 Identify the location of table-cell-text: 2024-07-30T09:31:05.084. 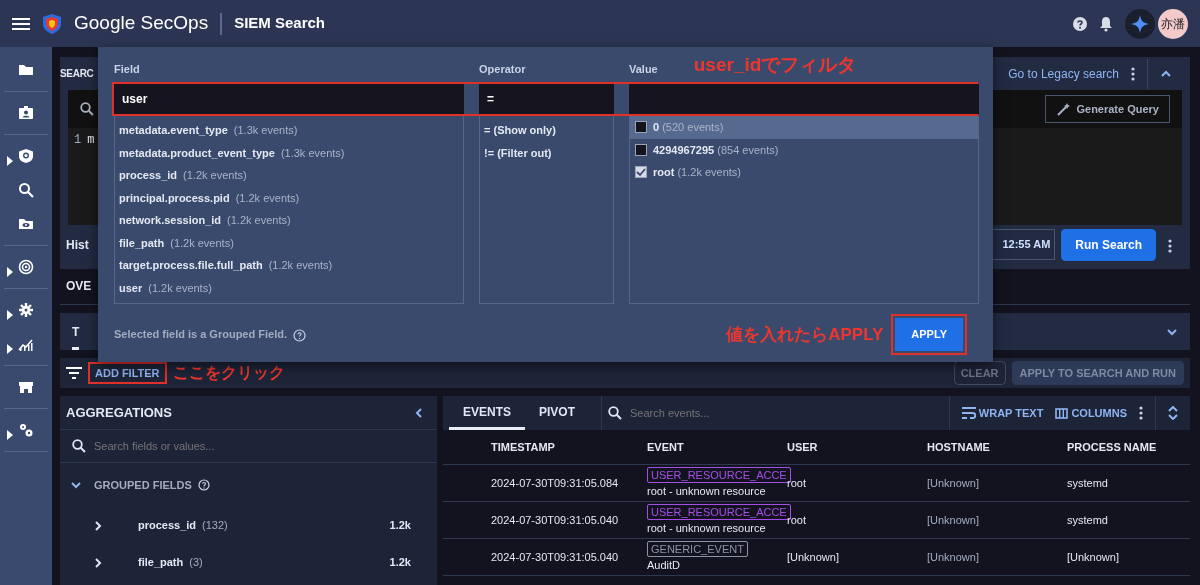
(555, 483).